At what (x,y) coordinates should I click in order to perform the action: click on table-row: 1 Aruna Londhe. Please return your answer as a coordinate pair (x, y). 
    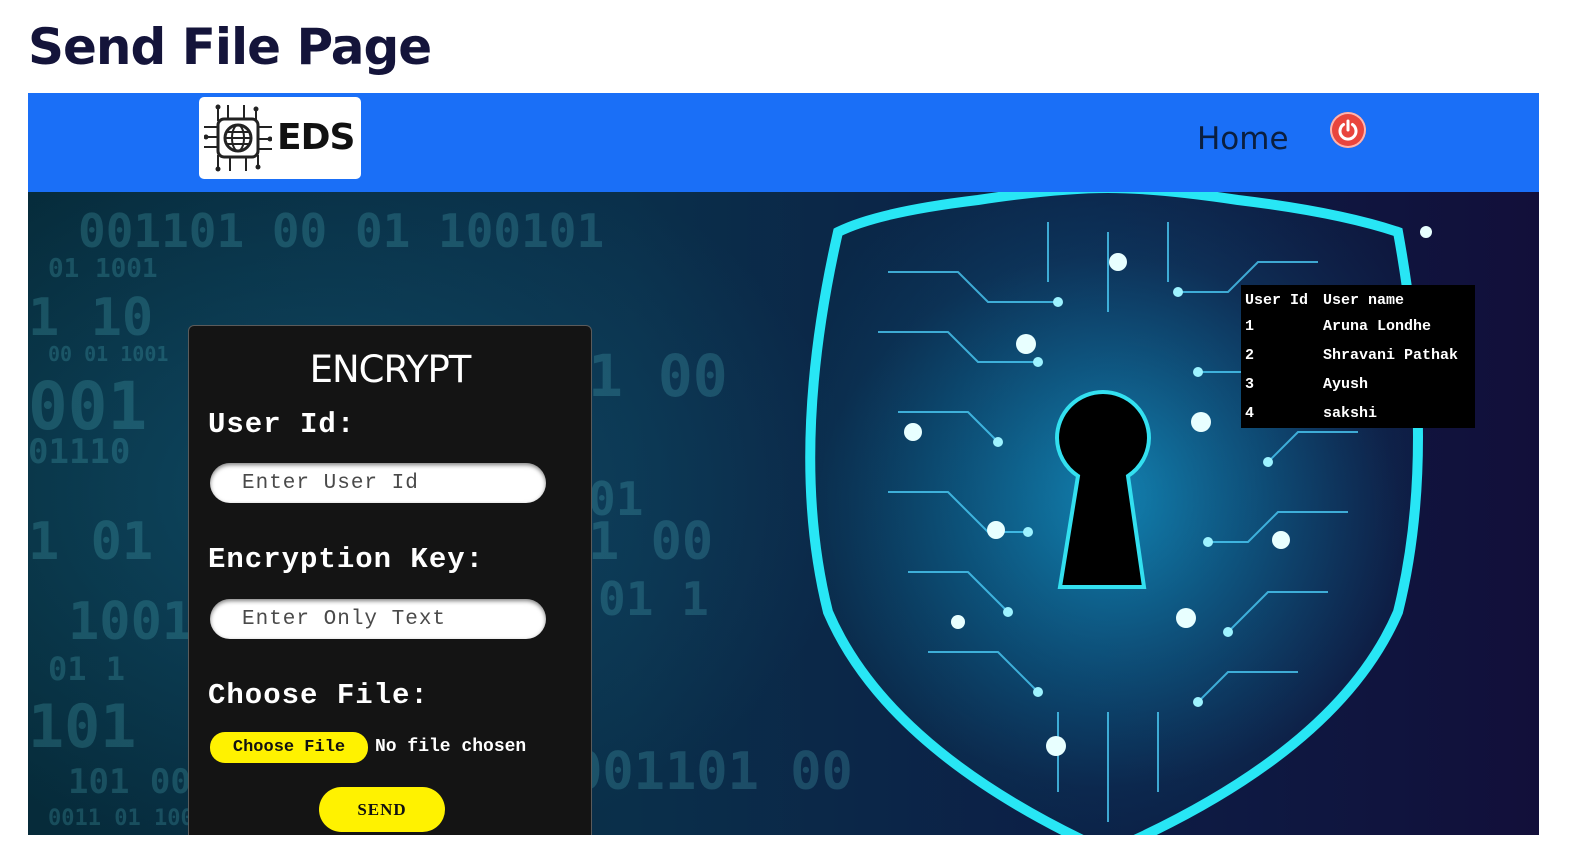
    Looking at the image, I should click on (1351, 326).